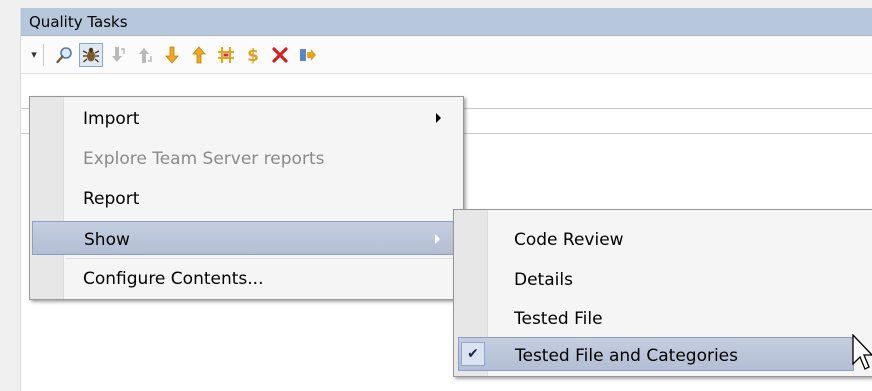  I want to click on panel-title: Quality Tasks, so click(78, 22).